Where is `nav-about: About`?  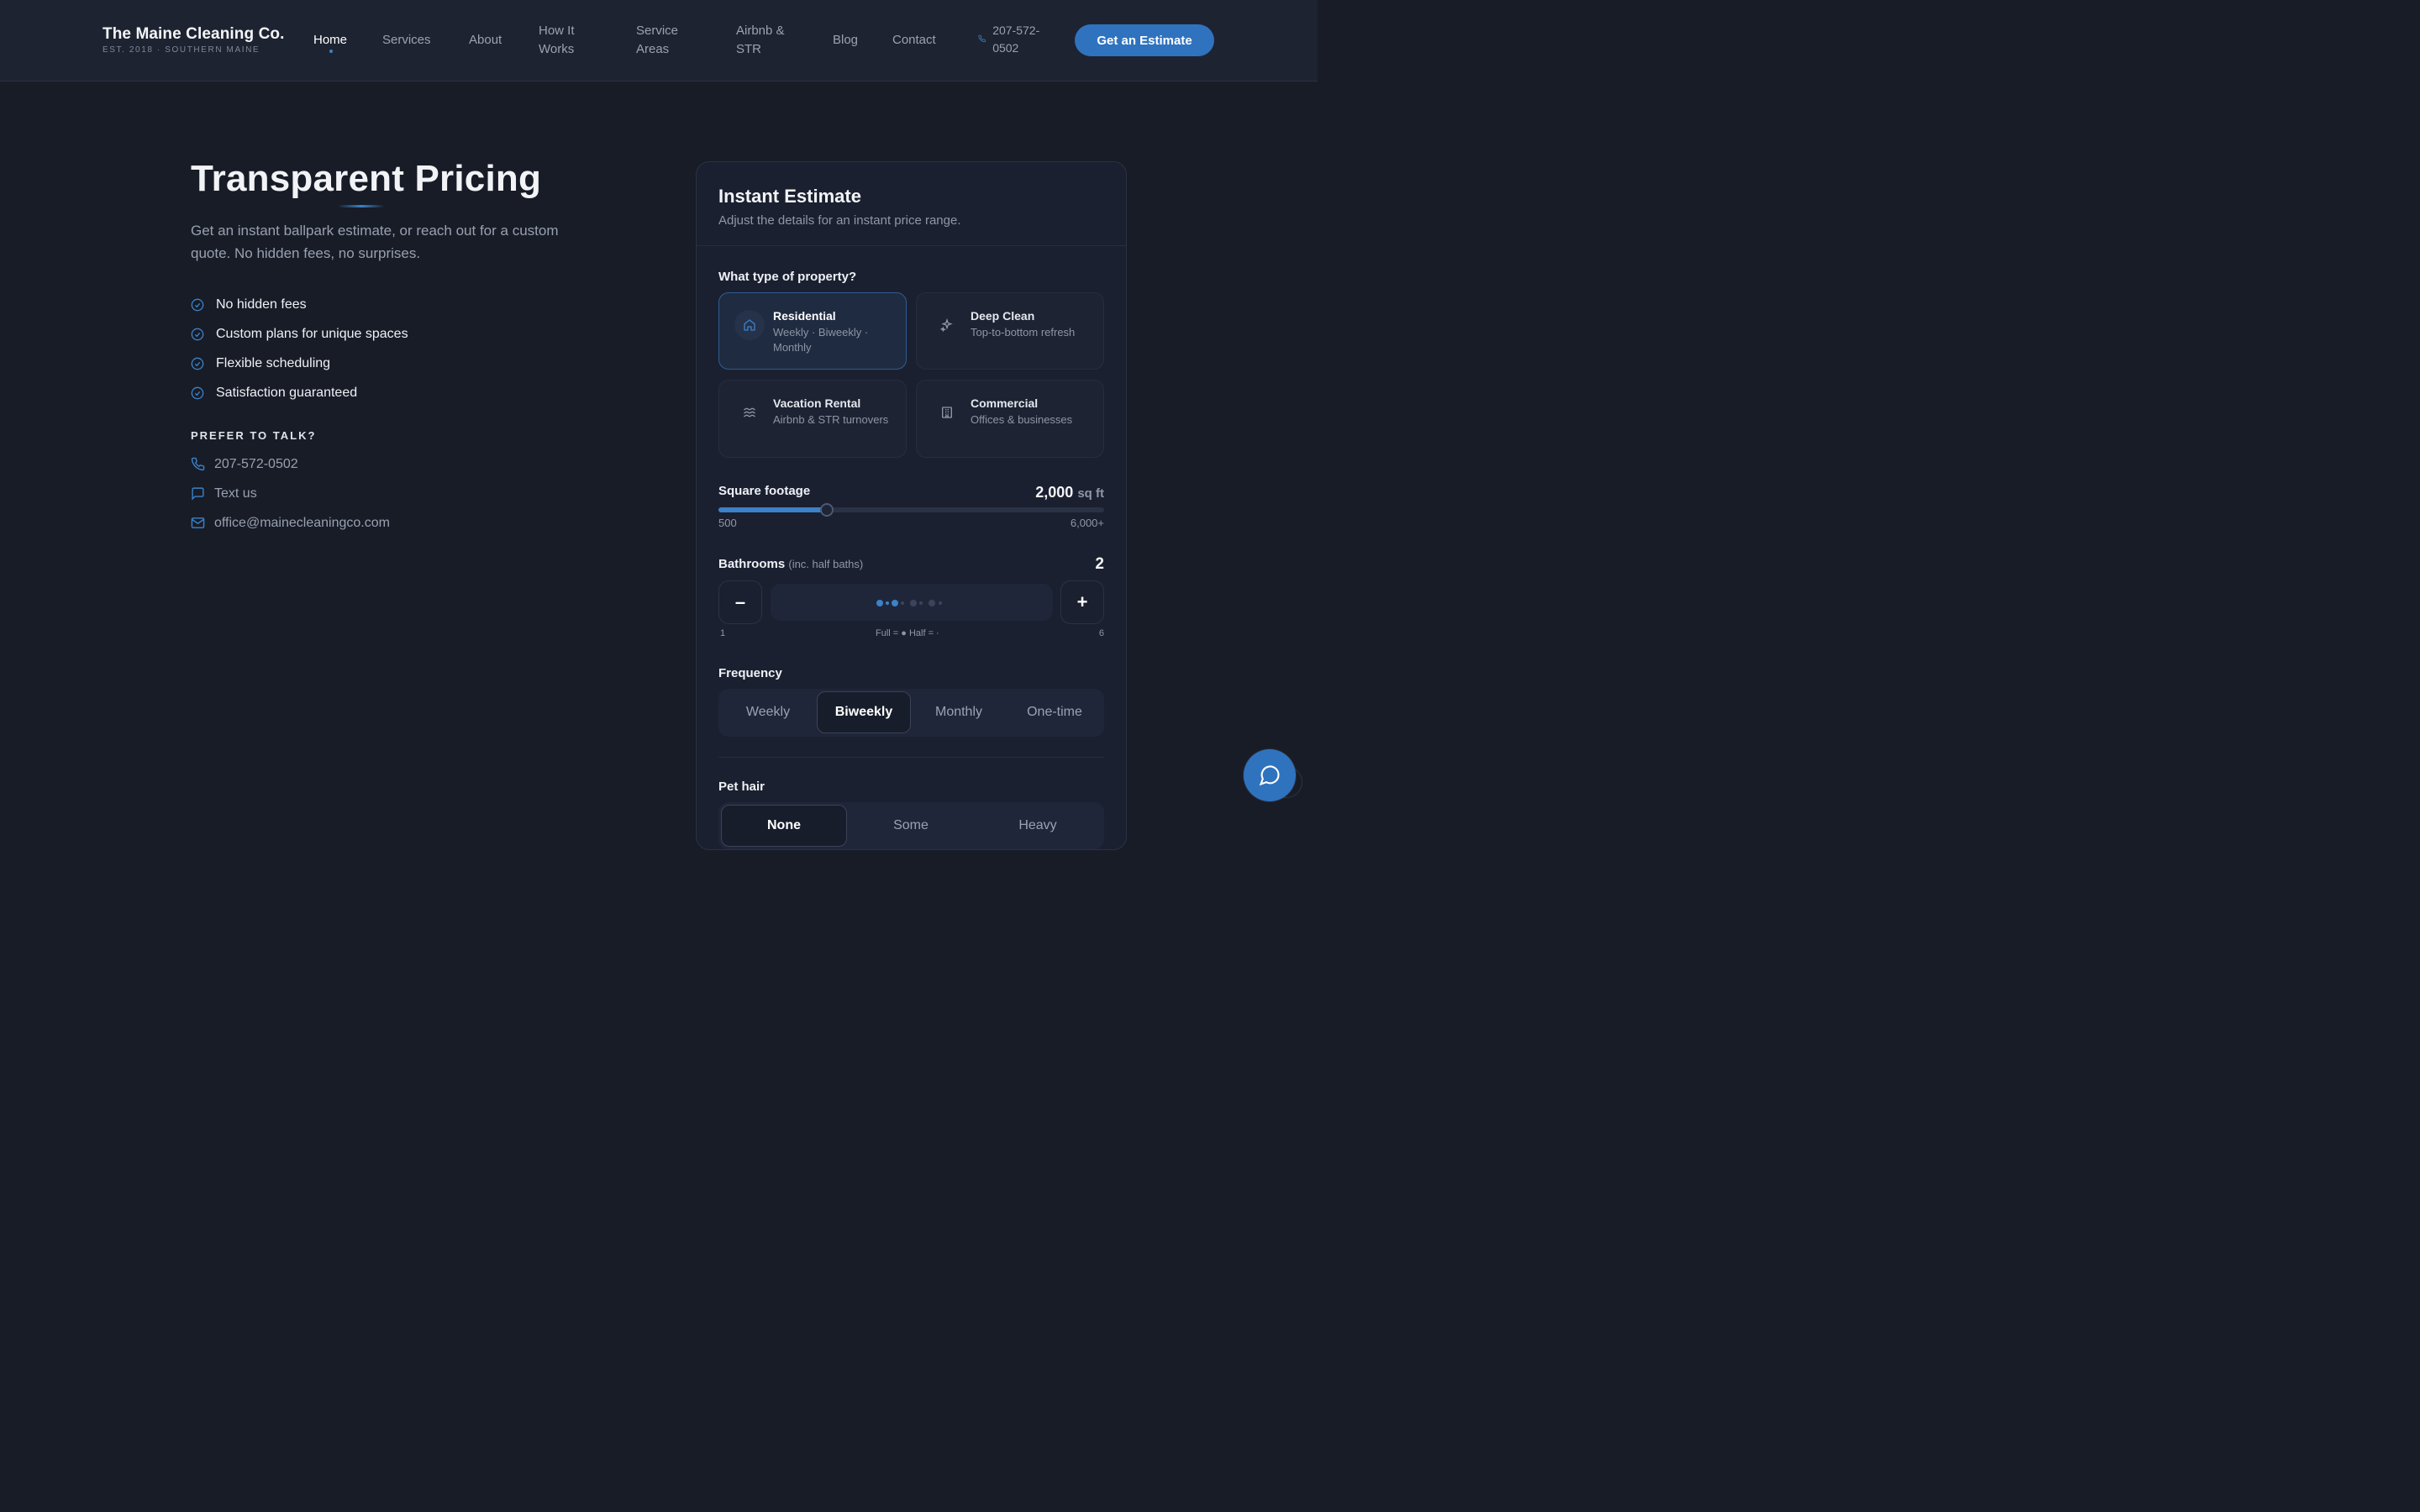 nav-about: About is located at coordinates (485, 40).